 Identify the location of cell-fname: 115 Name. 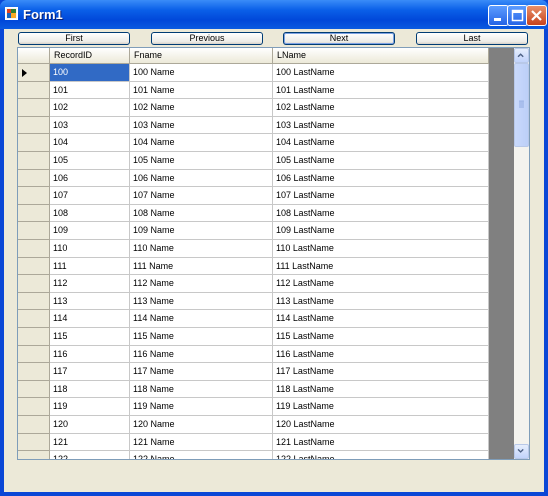
(201, 337).